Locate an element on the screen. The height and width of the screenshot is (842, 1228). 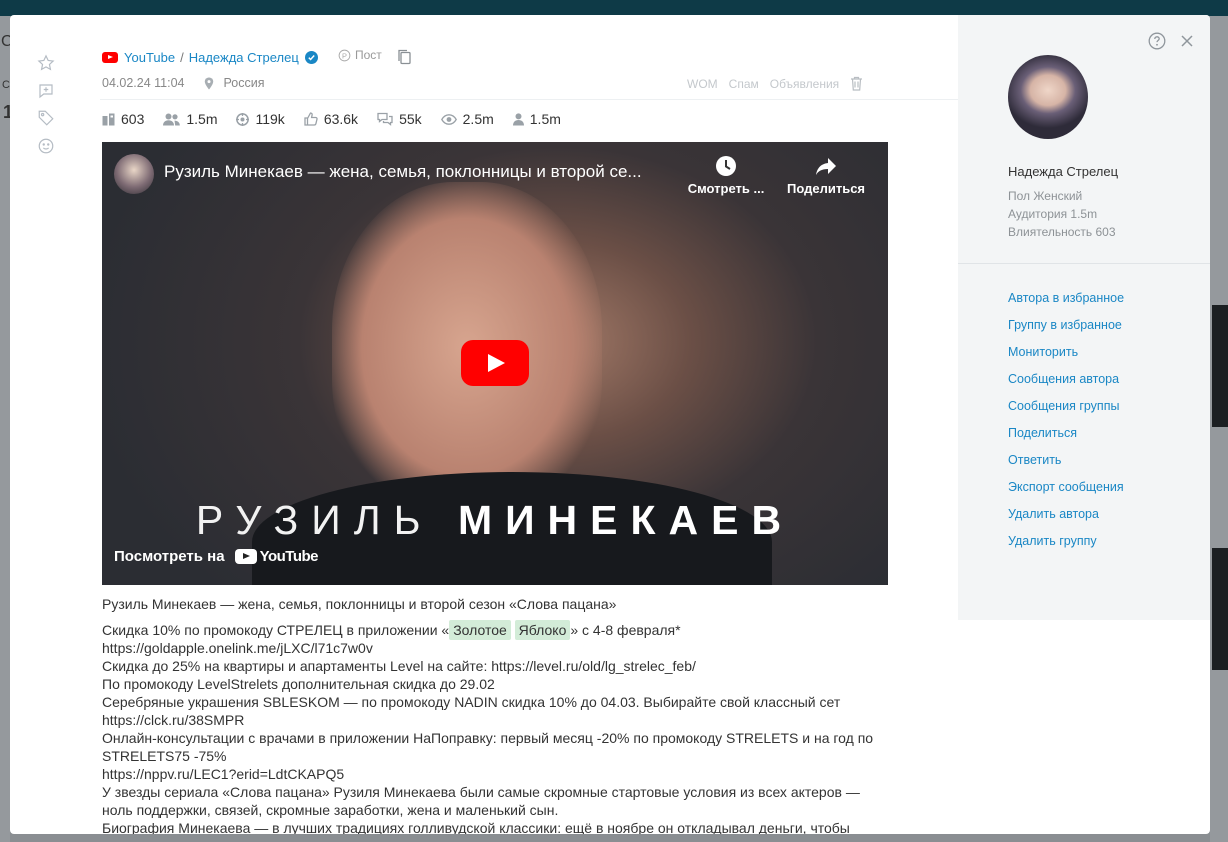
post-source: YouTube / Надежда Стрелец is located at coordinates (210, 57).